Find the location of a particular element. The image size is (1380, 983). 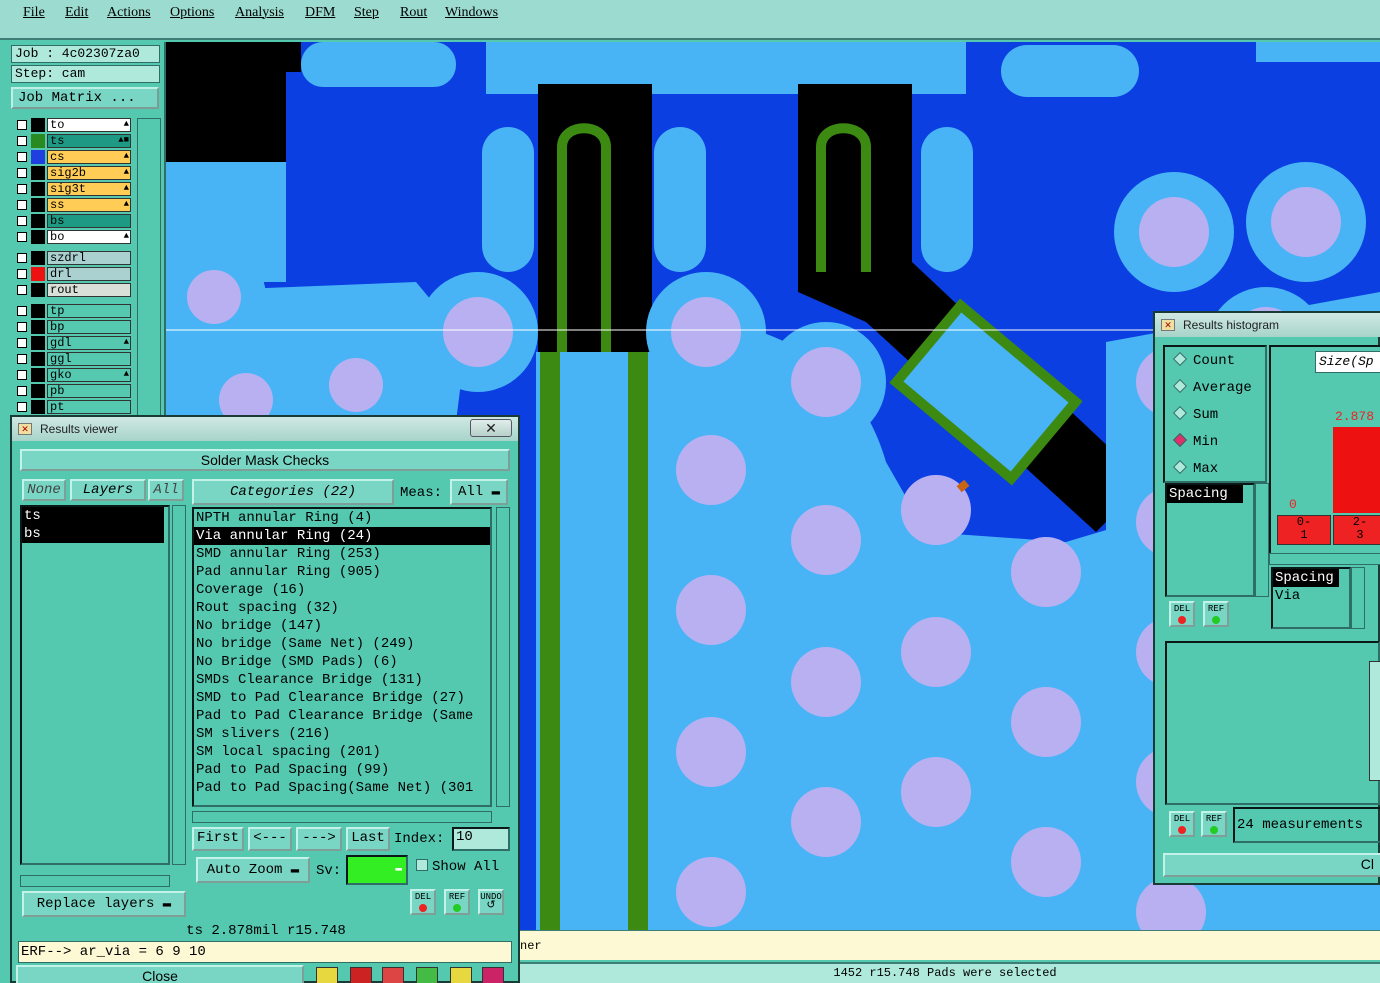

window-close-button: ✕ is located at coordinates (491, 428).